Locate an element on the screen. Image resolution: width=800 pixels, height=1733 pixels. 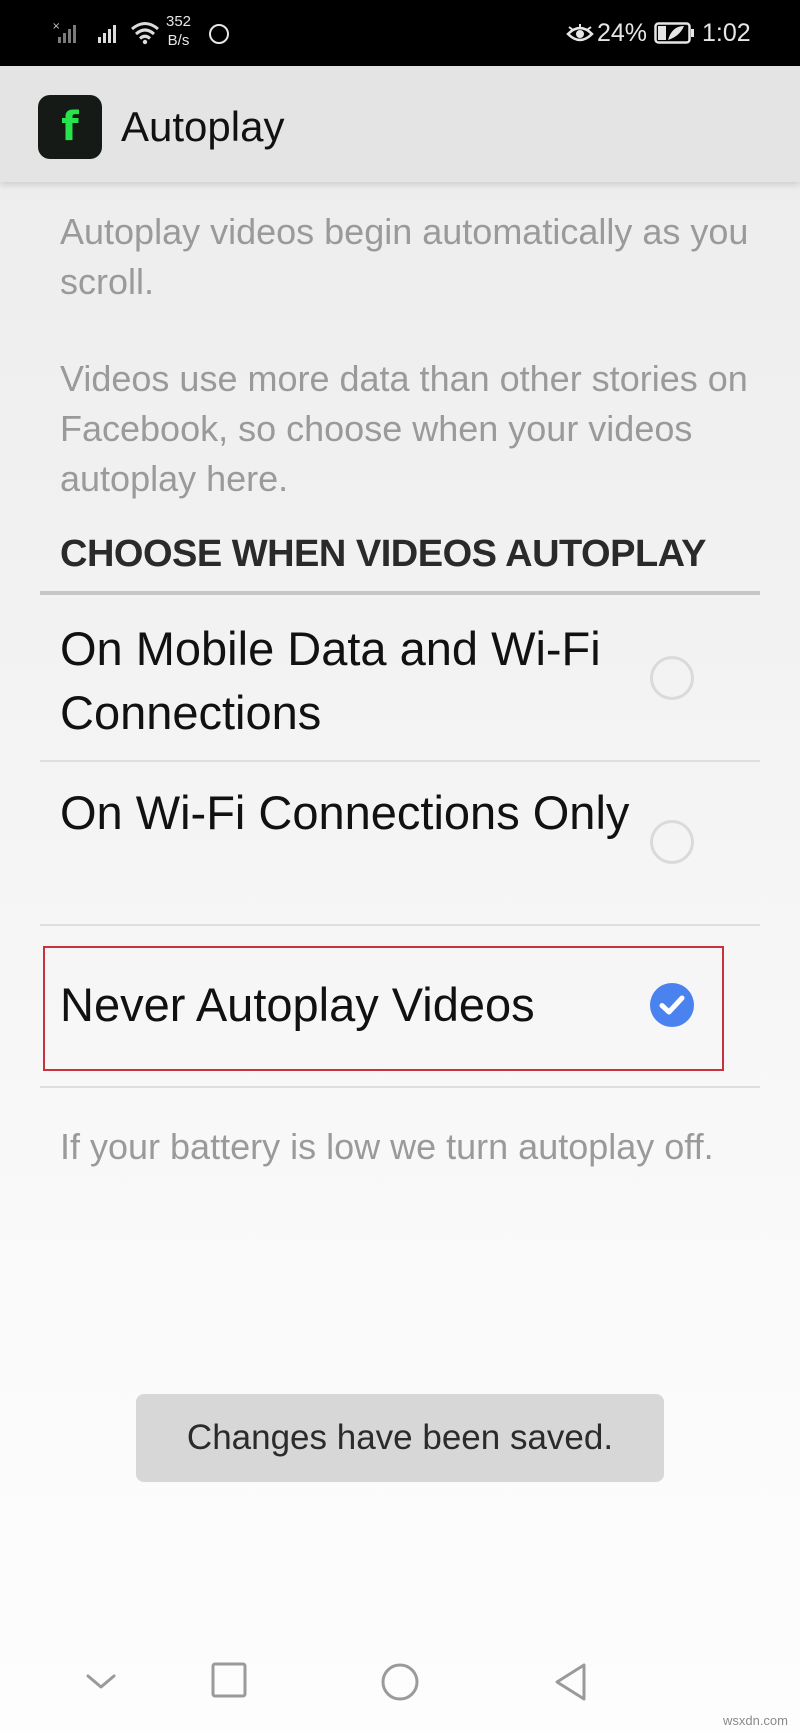
section-header: CHOOSE WHEN VIDEOS AUTOPLAY is located at coordinates (383, 554).